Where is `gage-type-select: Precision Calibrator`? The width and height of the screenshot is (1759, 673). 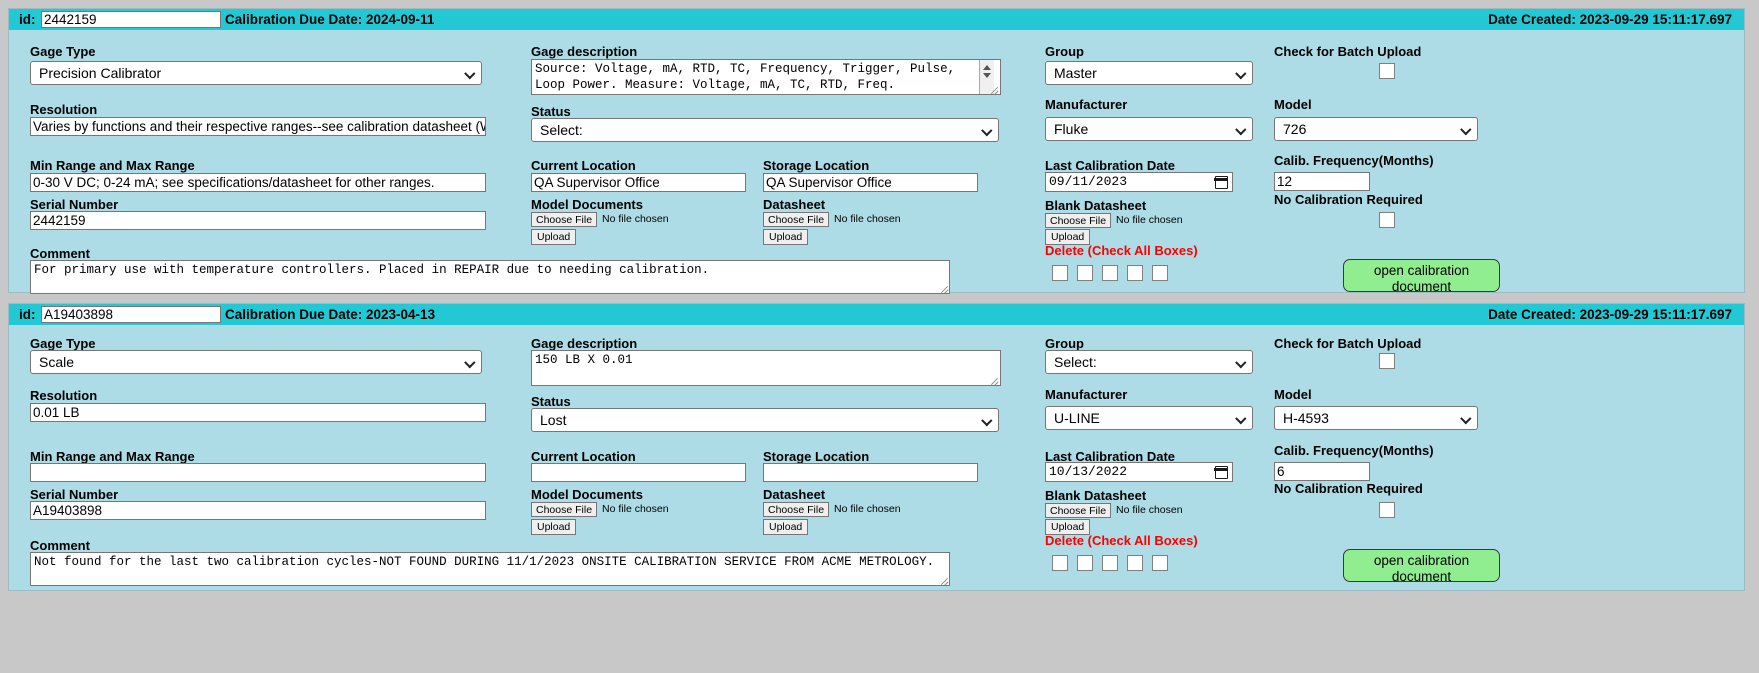
gage-type-select: Precision Calibrator is located at coordinates (256, 73).